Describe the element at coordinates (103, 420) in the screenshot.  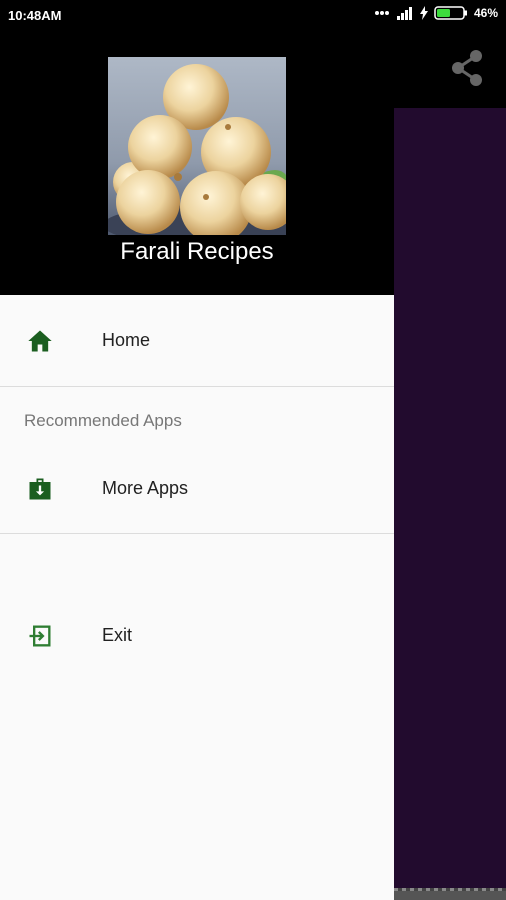
I see `recommended-apps-header: Recommended Apps` at that location.